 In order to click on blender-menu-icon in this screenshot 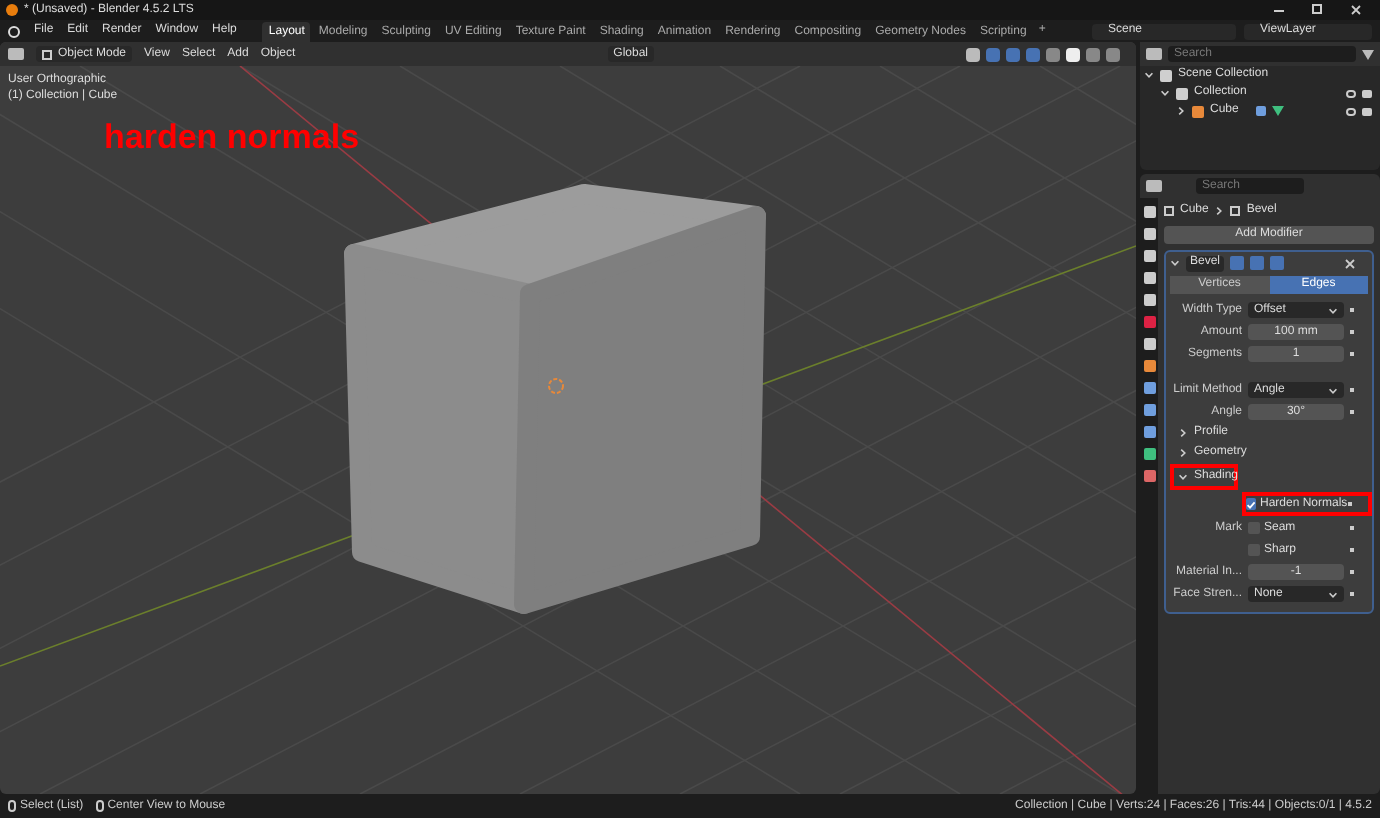, I will do `click(14, 31)`.